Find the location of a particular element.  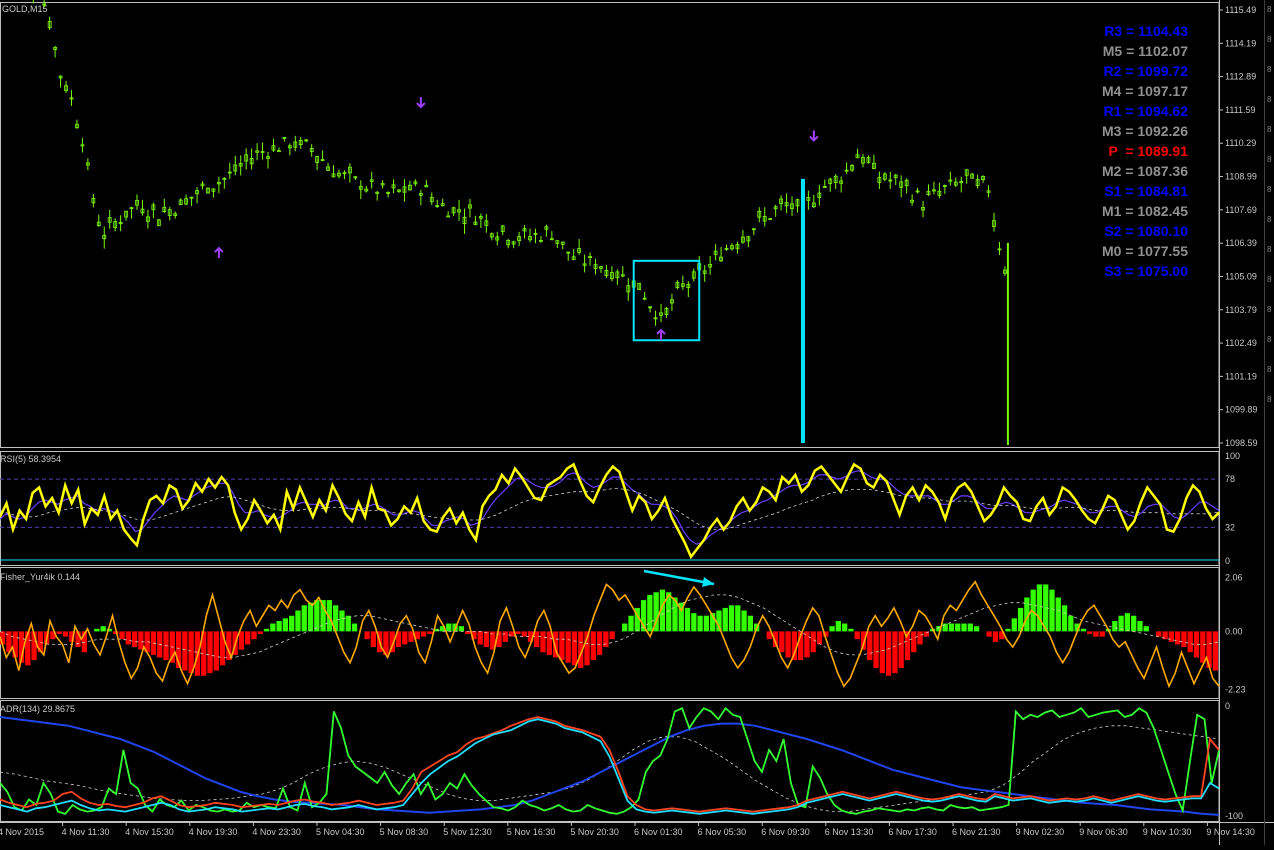

pivot-label: R3 = 1104.43 is located at coordinates (1146, 31).